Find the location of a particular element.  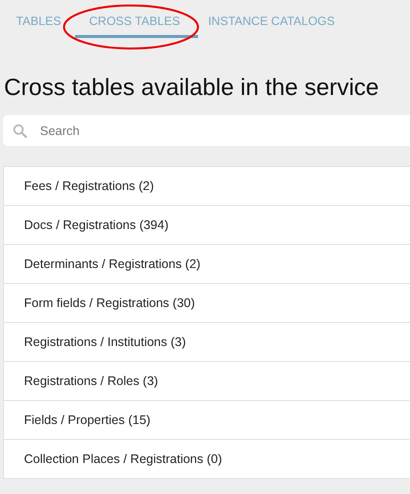

list-item: Form fields / Registrations (30) is located at coordinates (207, 302).